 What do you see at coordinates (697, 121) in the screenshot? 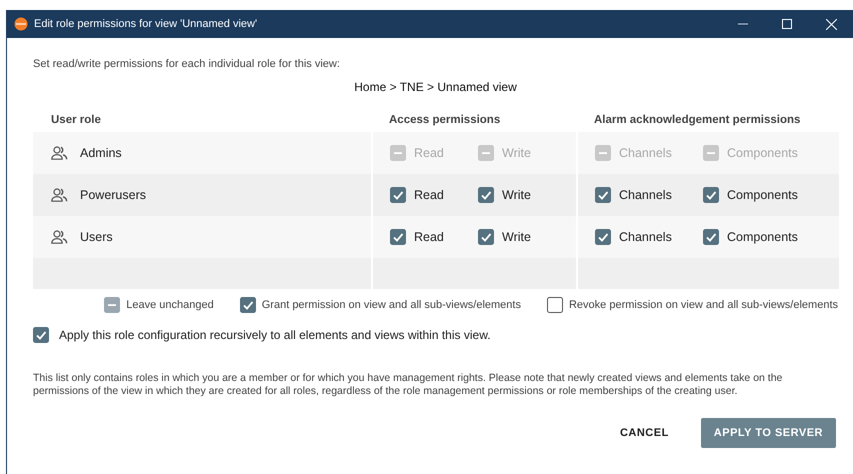
I see `column-header: Alarm acknowledgement permissions` at bounding box center [697, 121].